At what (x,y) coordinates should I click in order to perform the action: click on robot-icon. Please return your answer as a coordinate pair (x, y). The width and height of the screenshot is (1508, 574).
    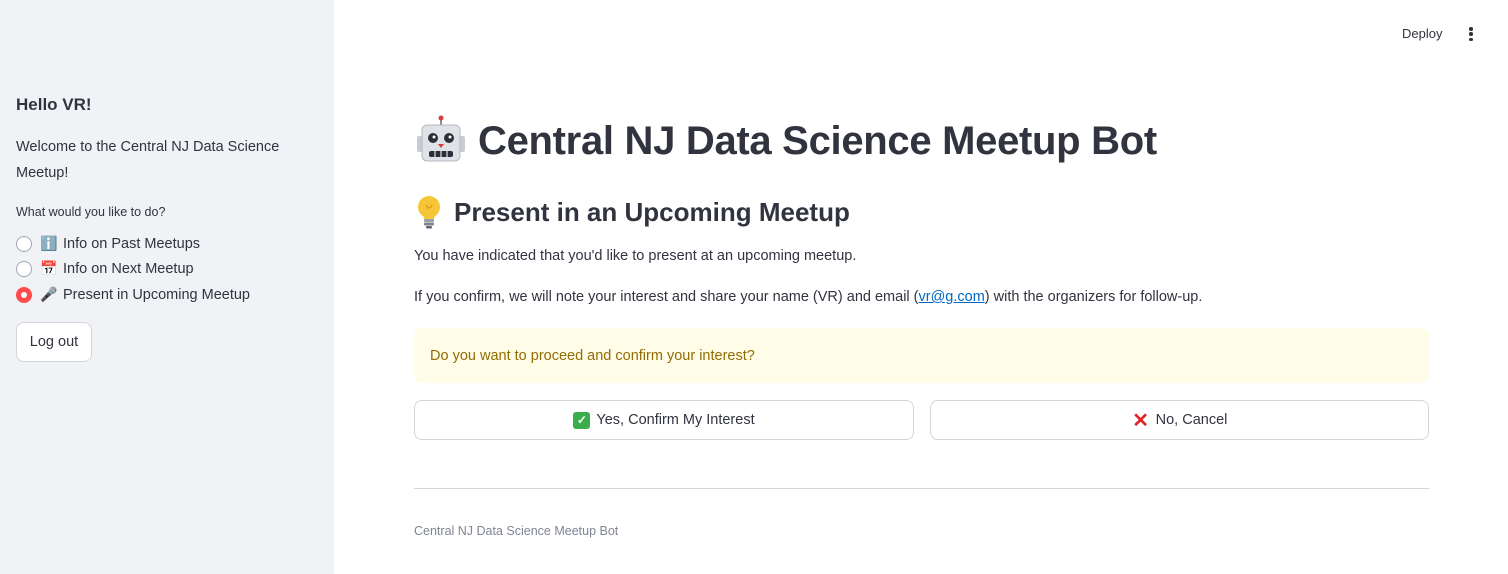
    Looking at the image, I should click on (441, 138).